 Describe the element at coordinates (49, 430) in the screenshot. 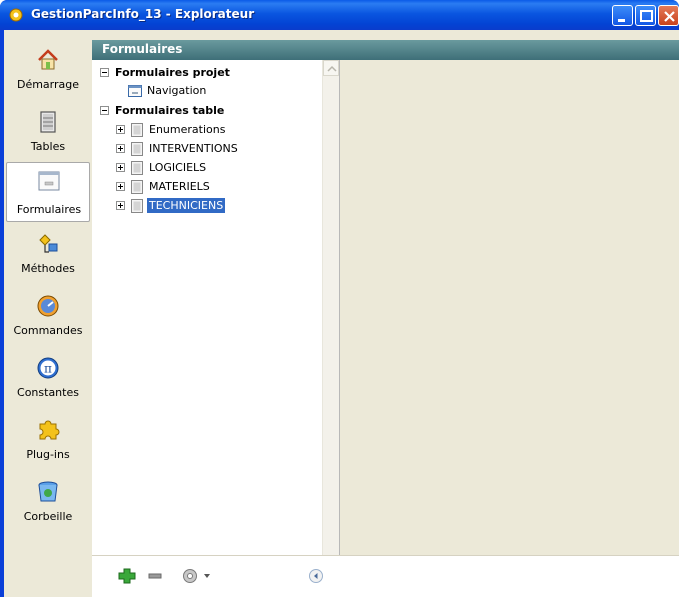

I see `puzzle-icon` at that location.